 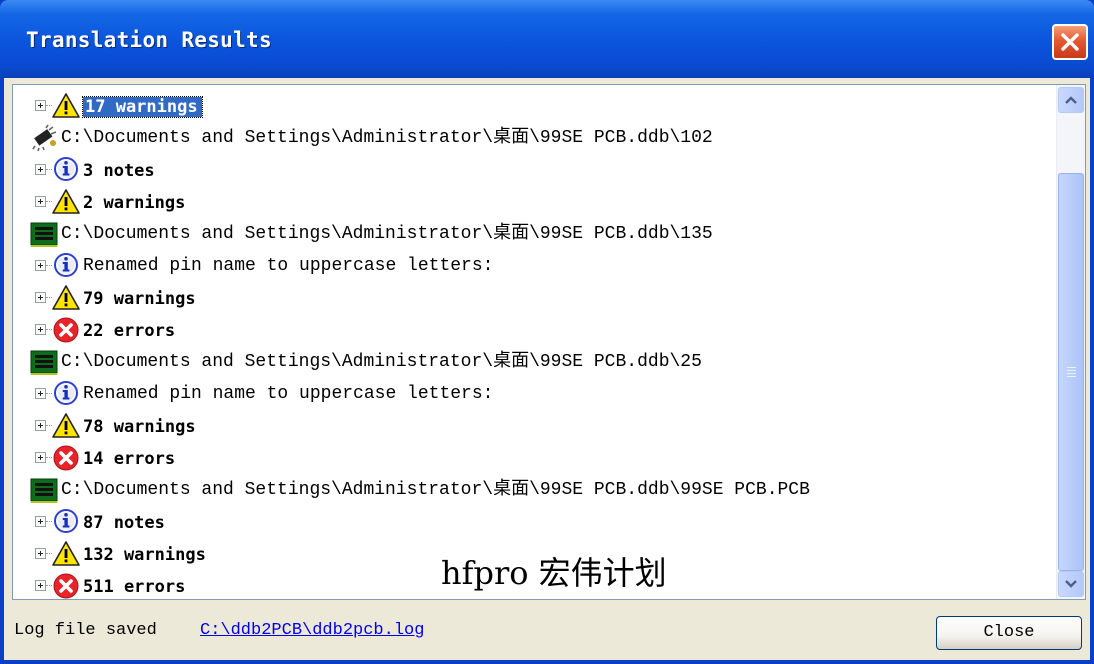 I want to click on tree-item-label: 22 errors, so click(x=129, y=331).